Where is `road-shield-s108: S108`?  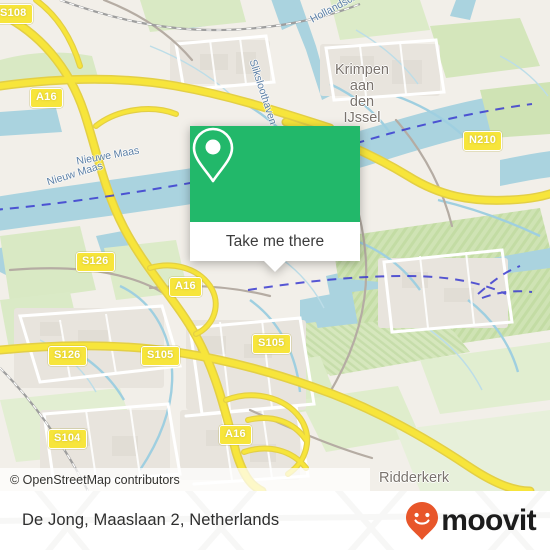 road-shield-s108: S108 is located at coordinates (16, 14).